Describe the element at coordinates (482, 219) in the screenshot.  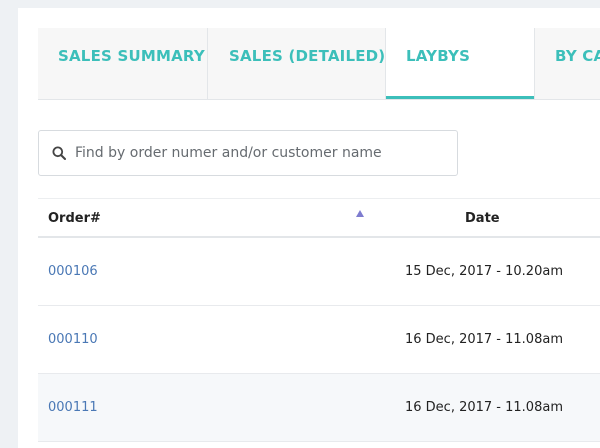
I see `column-header-date: Date` at that location.